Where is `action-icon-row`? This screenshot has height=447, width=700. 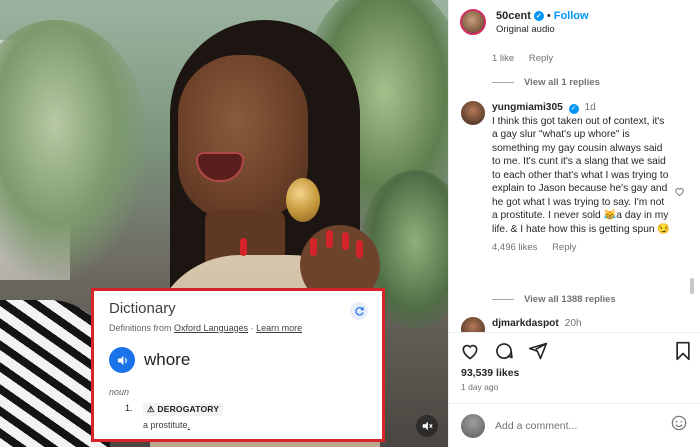 action-icon-row is located at coordinates (504, 353).